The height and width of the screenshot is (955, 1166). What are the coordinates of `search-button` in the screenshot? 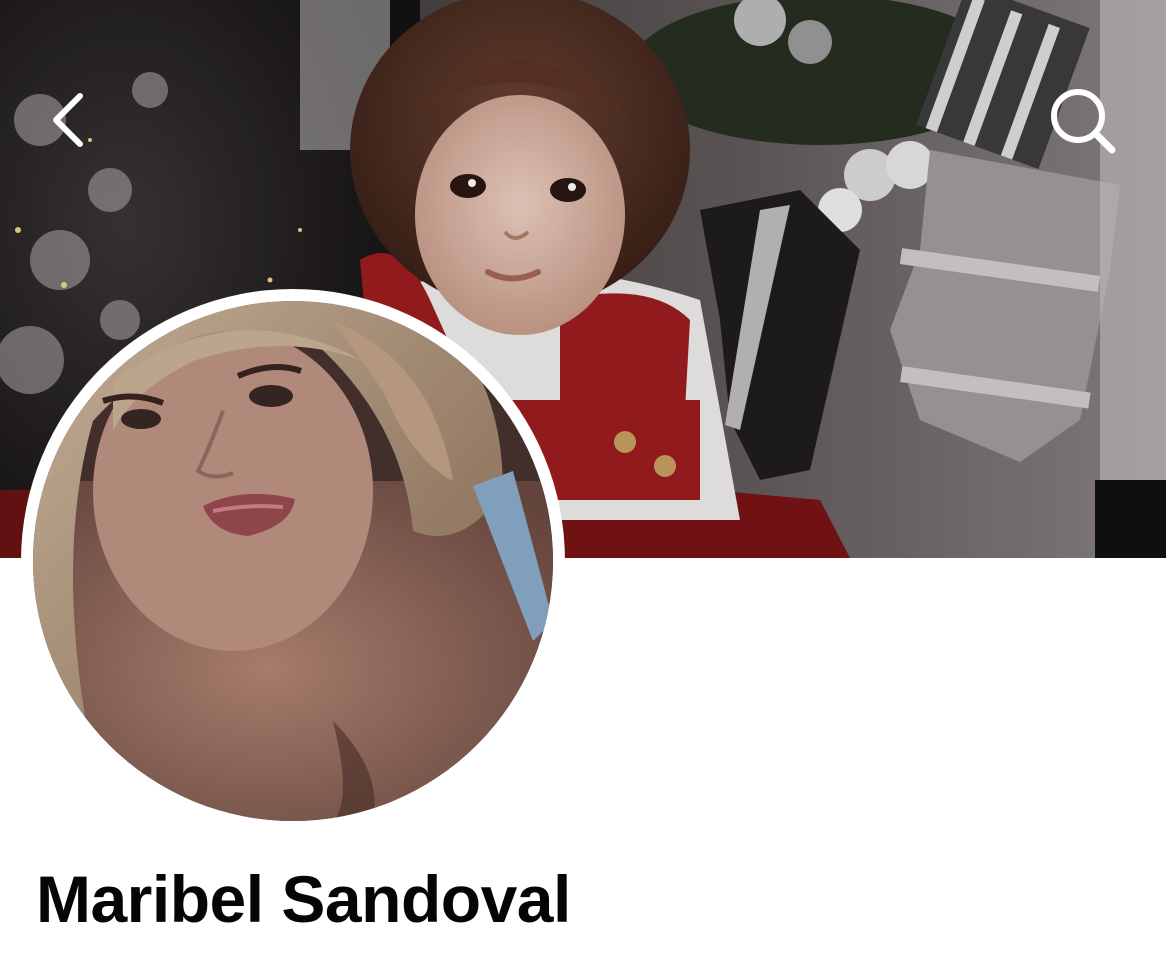 It's located at (1082, 120).